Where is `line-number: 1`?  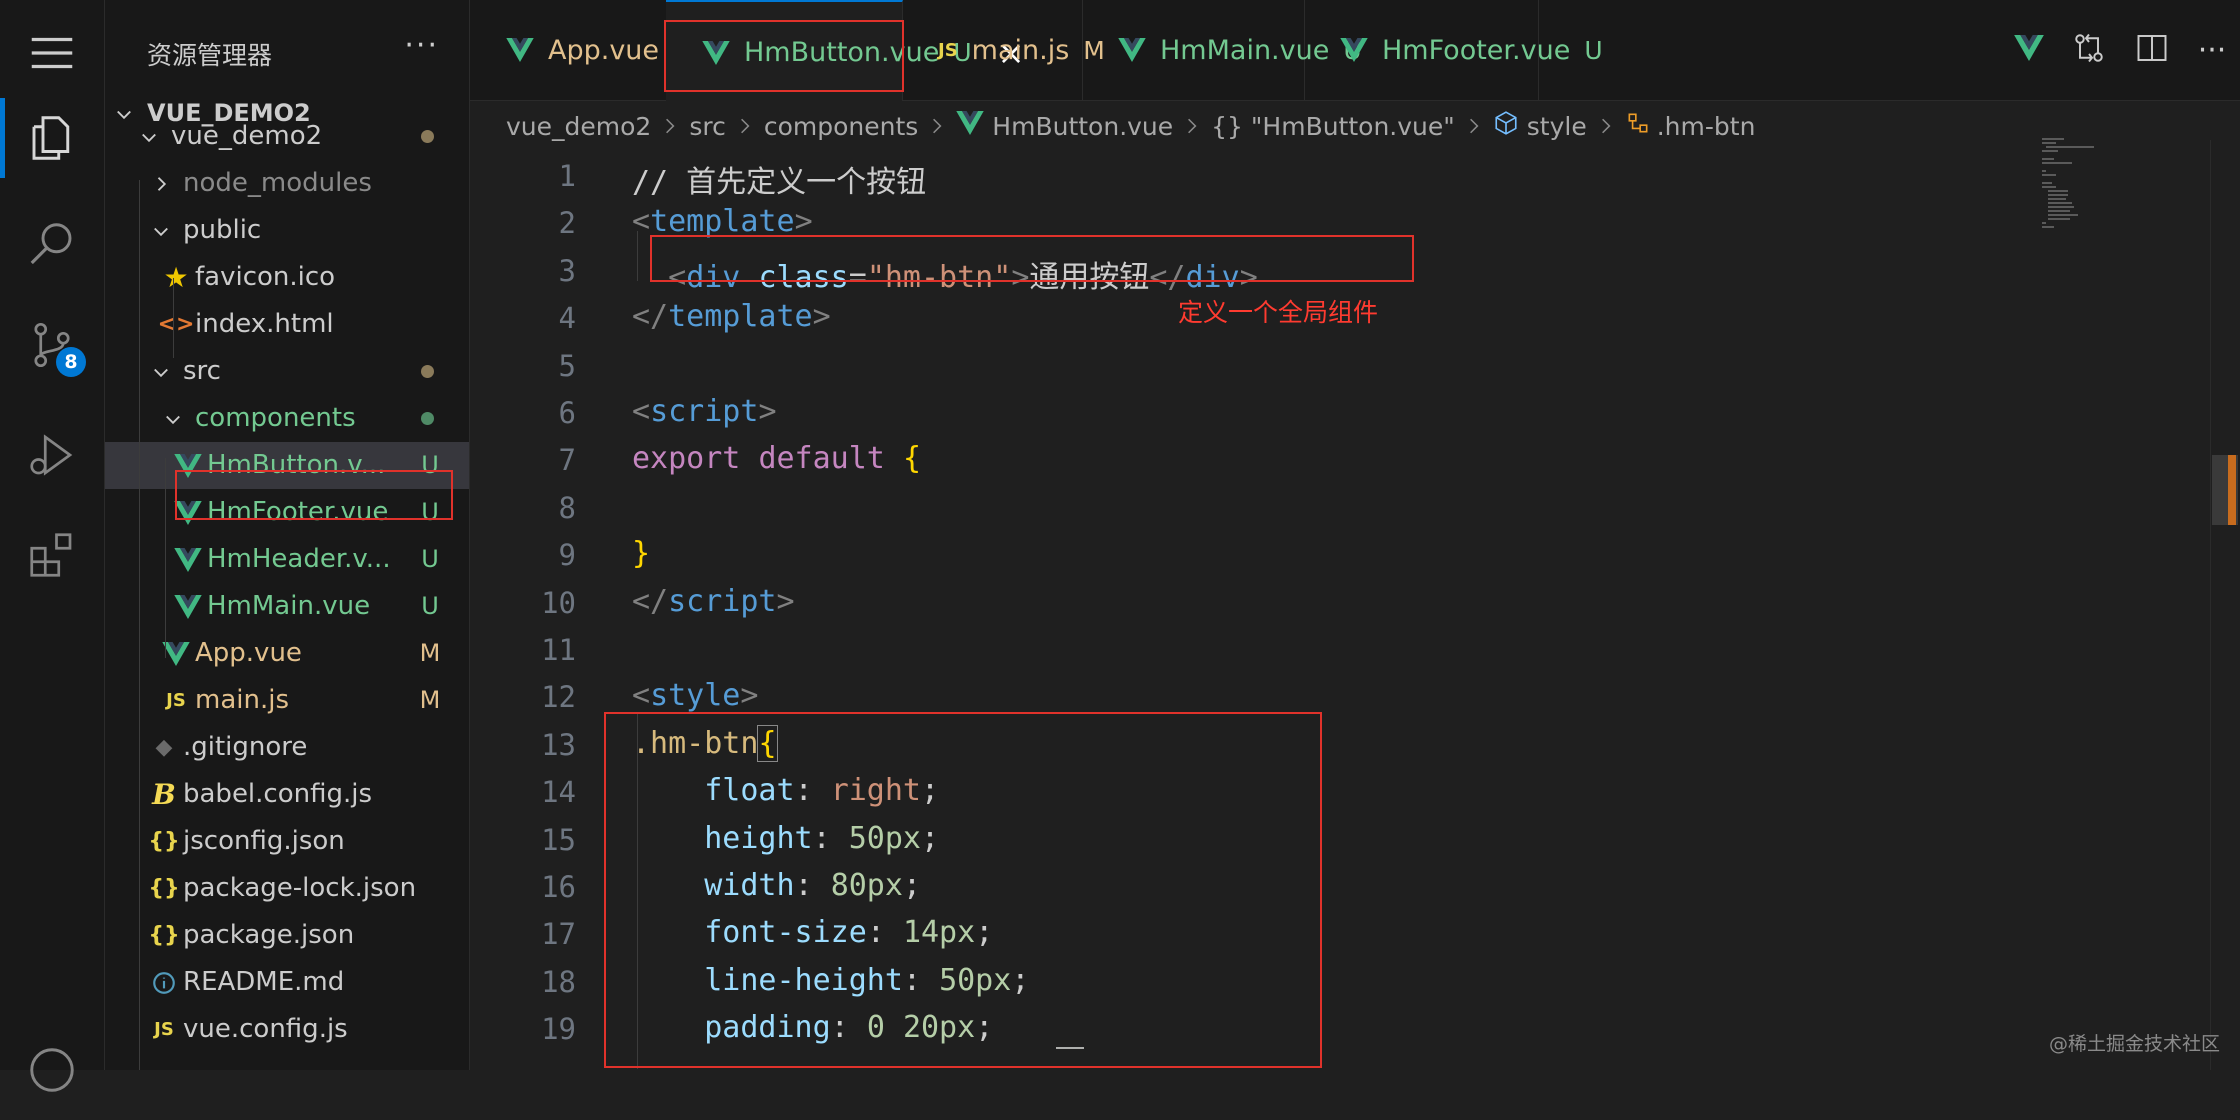
line-number: 1 is located at coordinates (567, 176).